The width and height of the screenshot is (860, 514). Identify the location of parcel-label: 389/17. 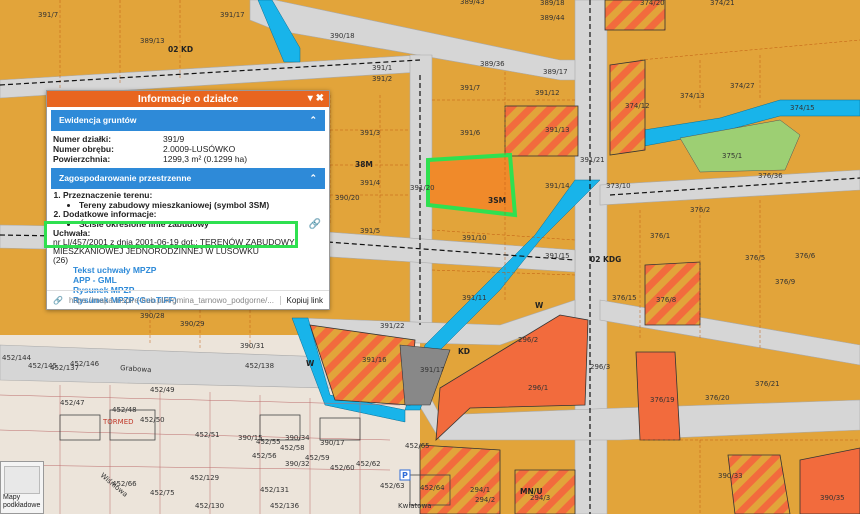
(555, 72).